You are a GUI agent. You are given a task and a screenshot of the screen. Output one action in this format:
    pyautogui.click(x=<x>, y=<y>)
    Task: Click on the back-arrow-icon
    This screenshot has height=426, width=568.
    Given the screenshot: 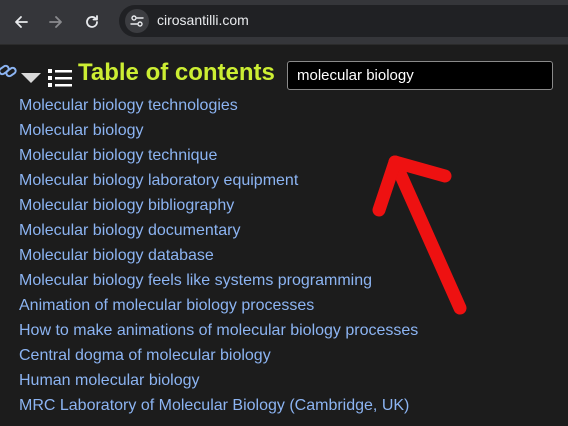 What is the action you would take?
    pyautogui.click(x=21, y=22)
    